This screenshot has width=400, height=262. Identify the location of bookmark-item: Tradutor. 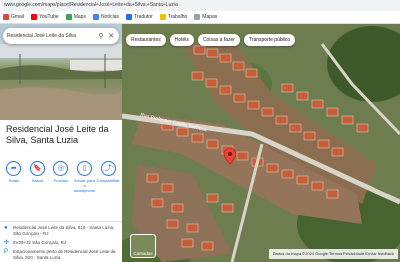
(139, 17).